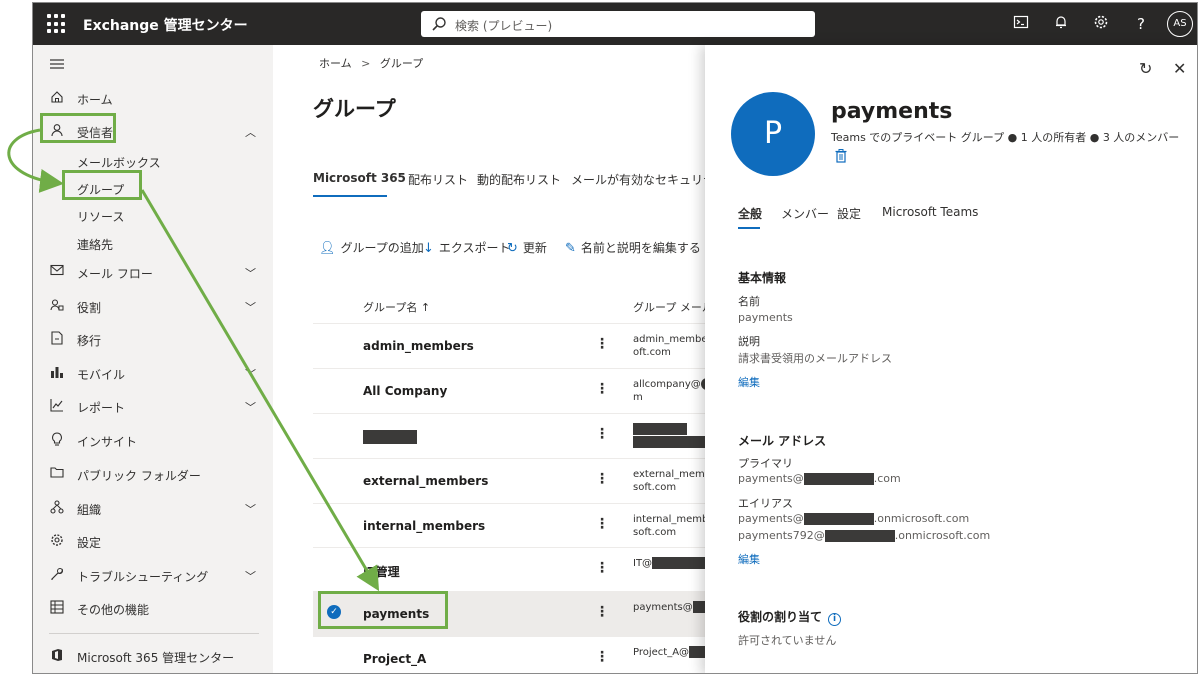  What do you see at coordinates (439, 24) in the screenshot?
I see `search-icon` at bounding box center [439, 24].